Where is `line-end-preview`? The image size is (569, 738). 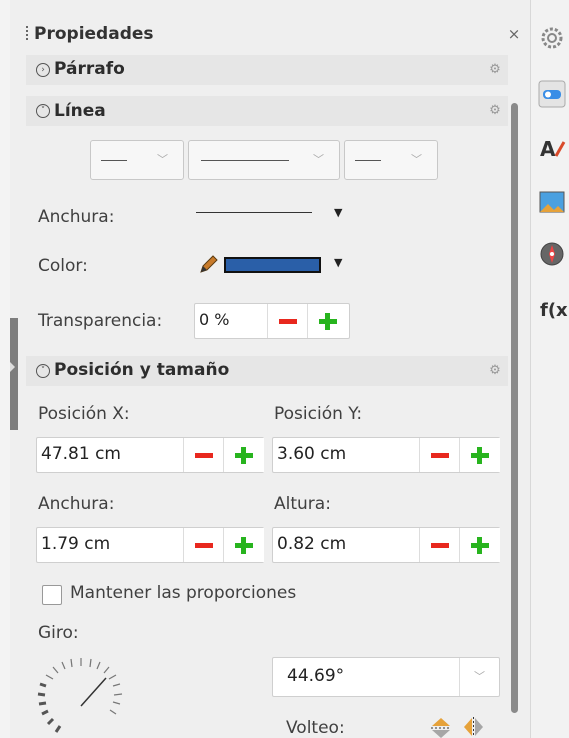 line-end-preview is located at coordinates (368, 160).